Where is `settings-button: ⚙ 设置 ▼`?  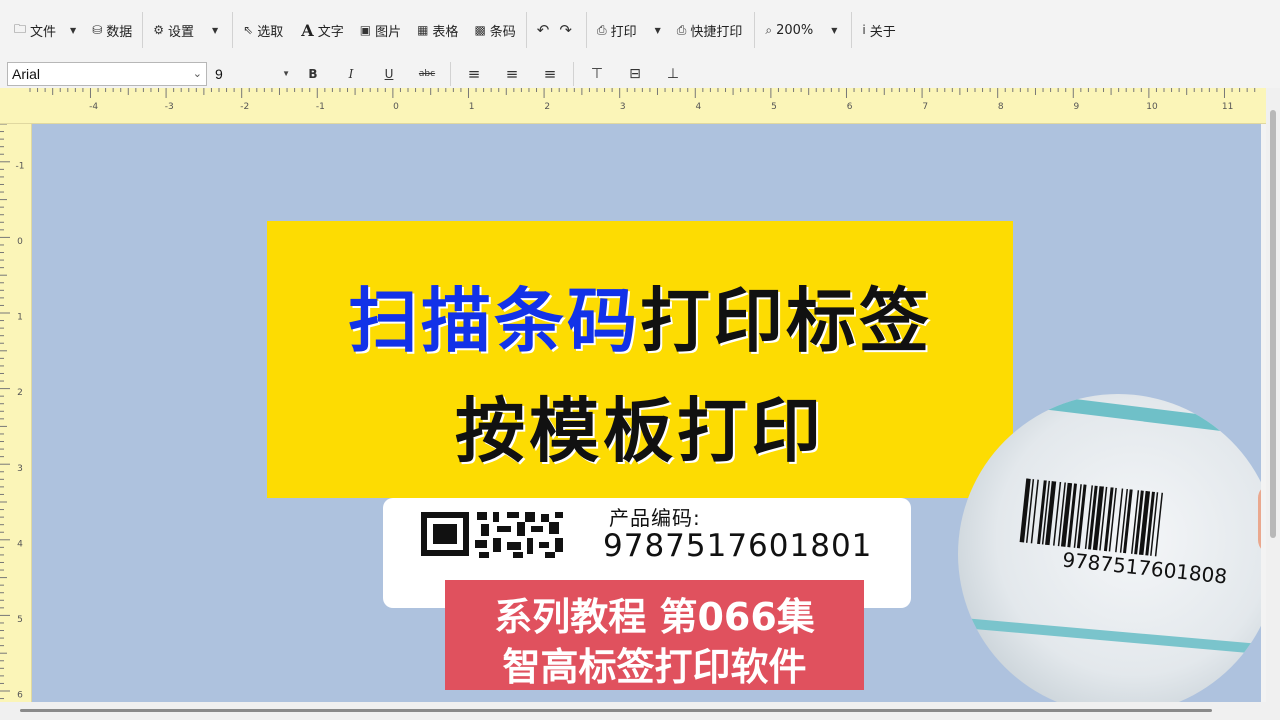
settings-button: ⚙ 设置 ▼ is located at coordinates (187, 30).